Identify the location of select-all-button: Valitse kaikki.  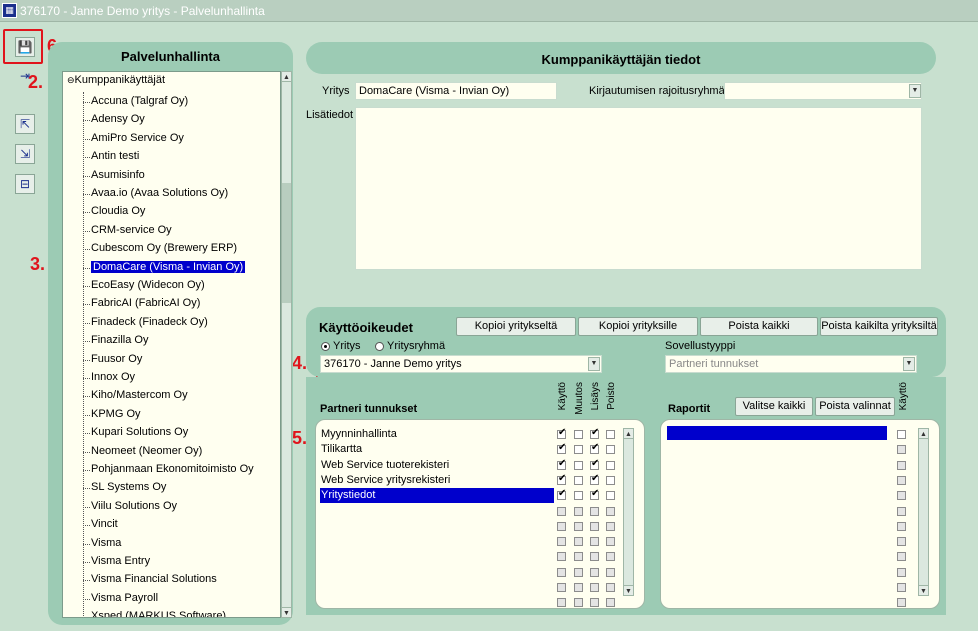
(774, 406).